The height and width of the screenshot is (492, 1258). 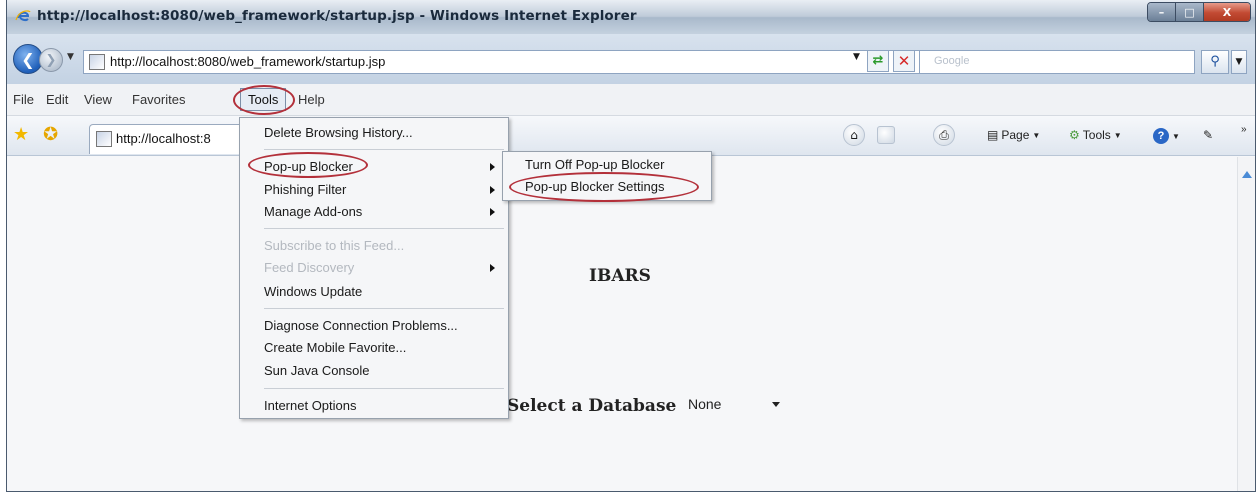 I want to click on menu-item-java-console: Sun Java Console, so click(x=317, y=370).